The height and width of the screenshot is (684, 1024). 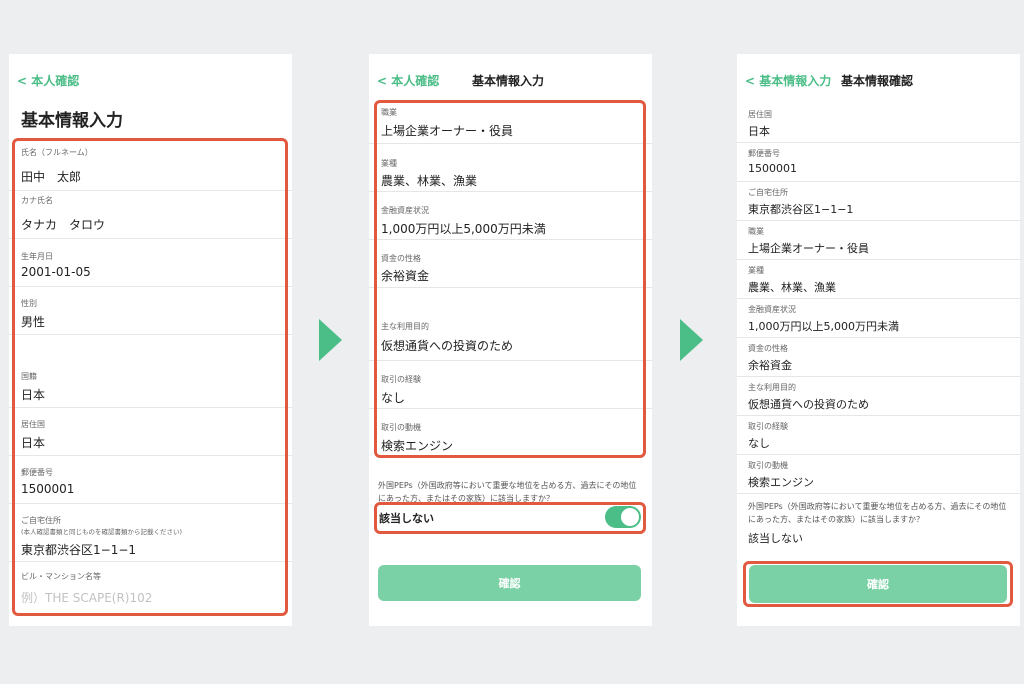 I want to click on fund-nature-row: 資金の性格 余裕資金, so click(x=878, y=357).